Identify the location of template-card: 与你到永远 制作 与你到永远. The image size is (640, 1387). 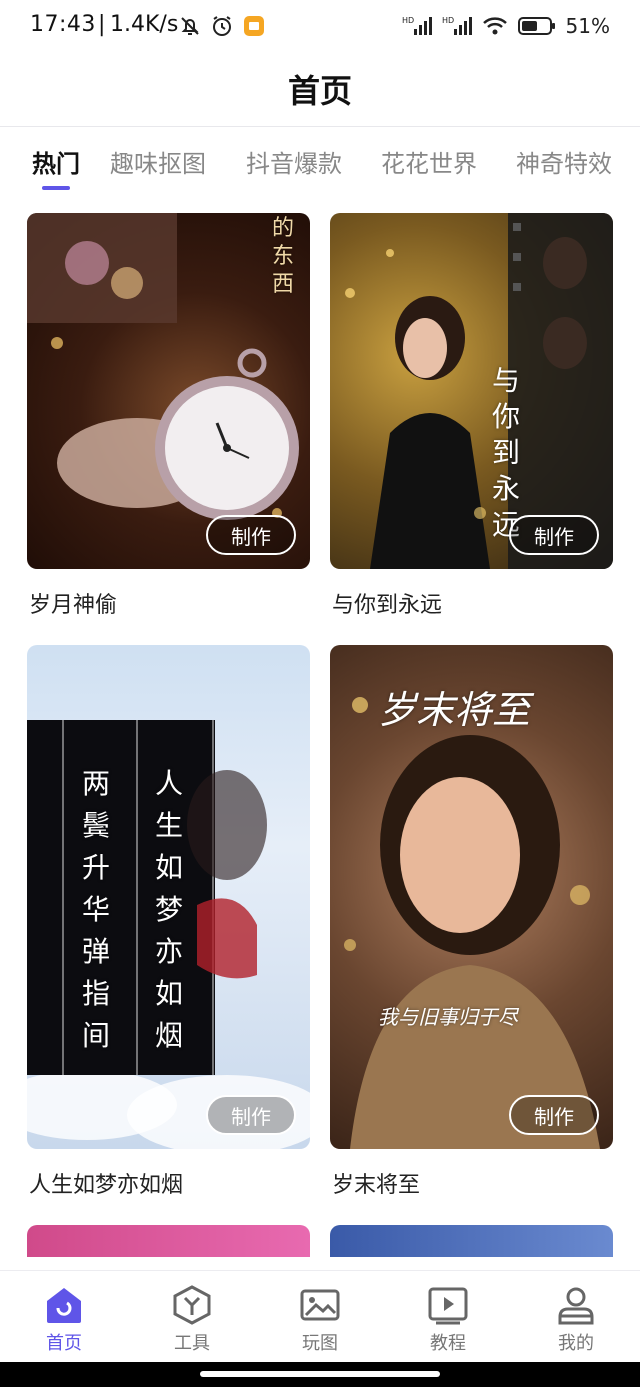
(471, 415).